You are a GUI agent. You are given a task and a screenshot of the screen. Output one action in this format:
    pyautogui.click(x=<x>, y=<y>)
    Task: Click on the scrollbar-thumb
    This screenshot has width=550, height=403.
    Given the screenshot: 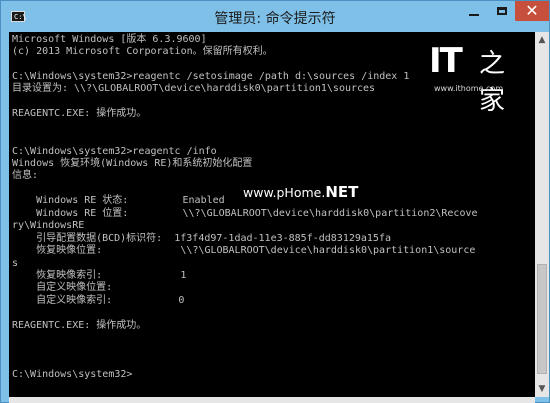 What is the action you would take?
    pyautogui.click(x=542, y=319)
    